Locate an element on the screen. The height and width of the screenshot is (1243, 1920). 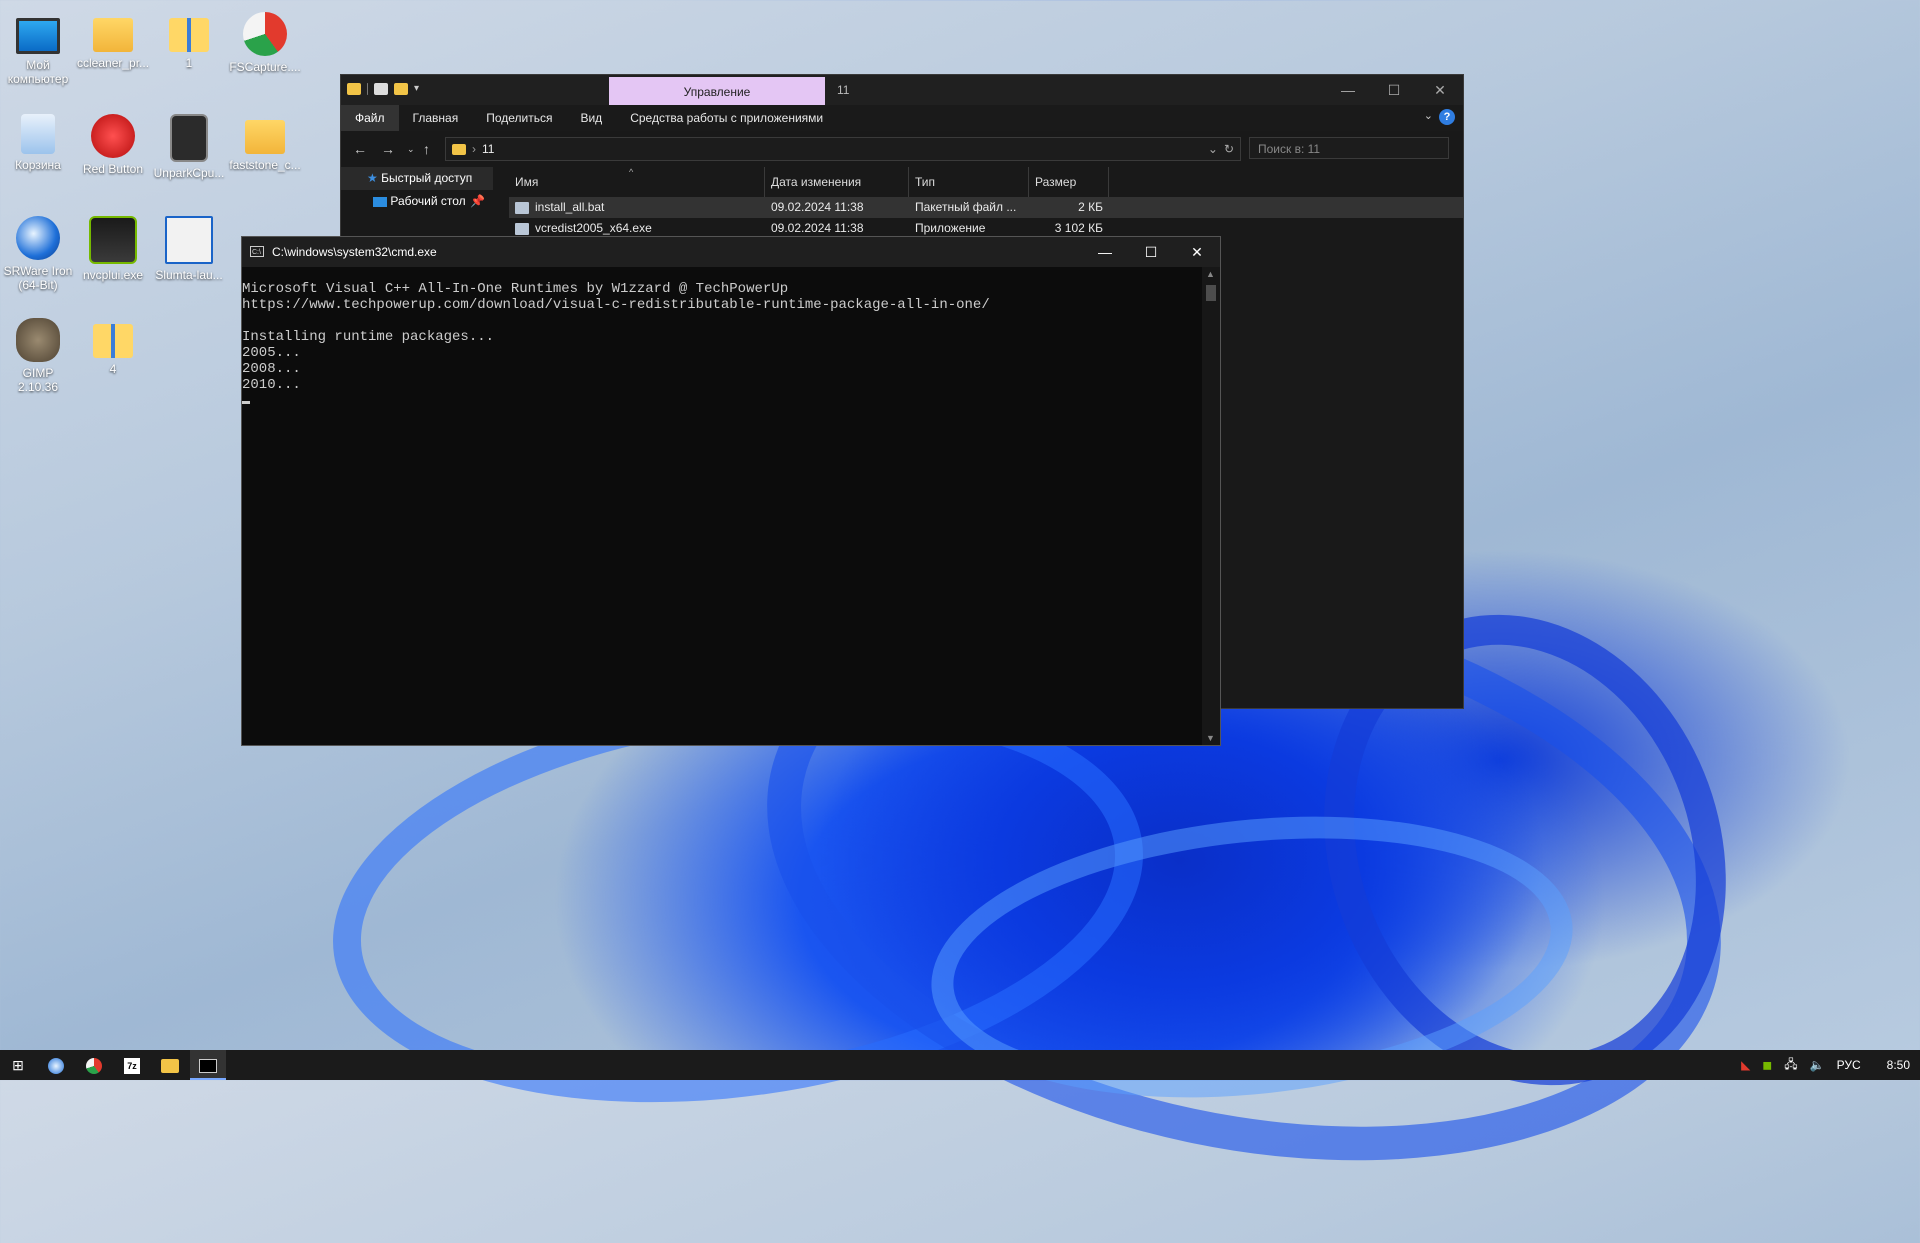
scrollbar: ▲ ▼ is located at coordinates (1211, 506).